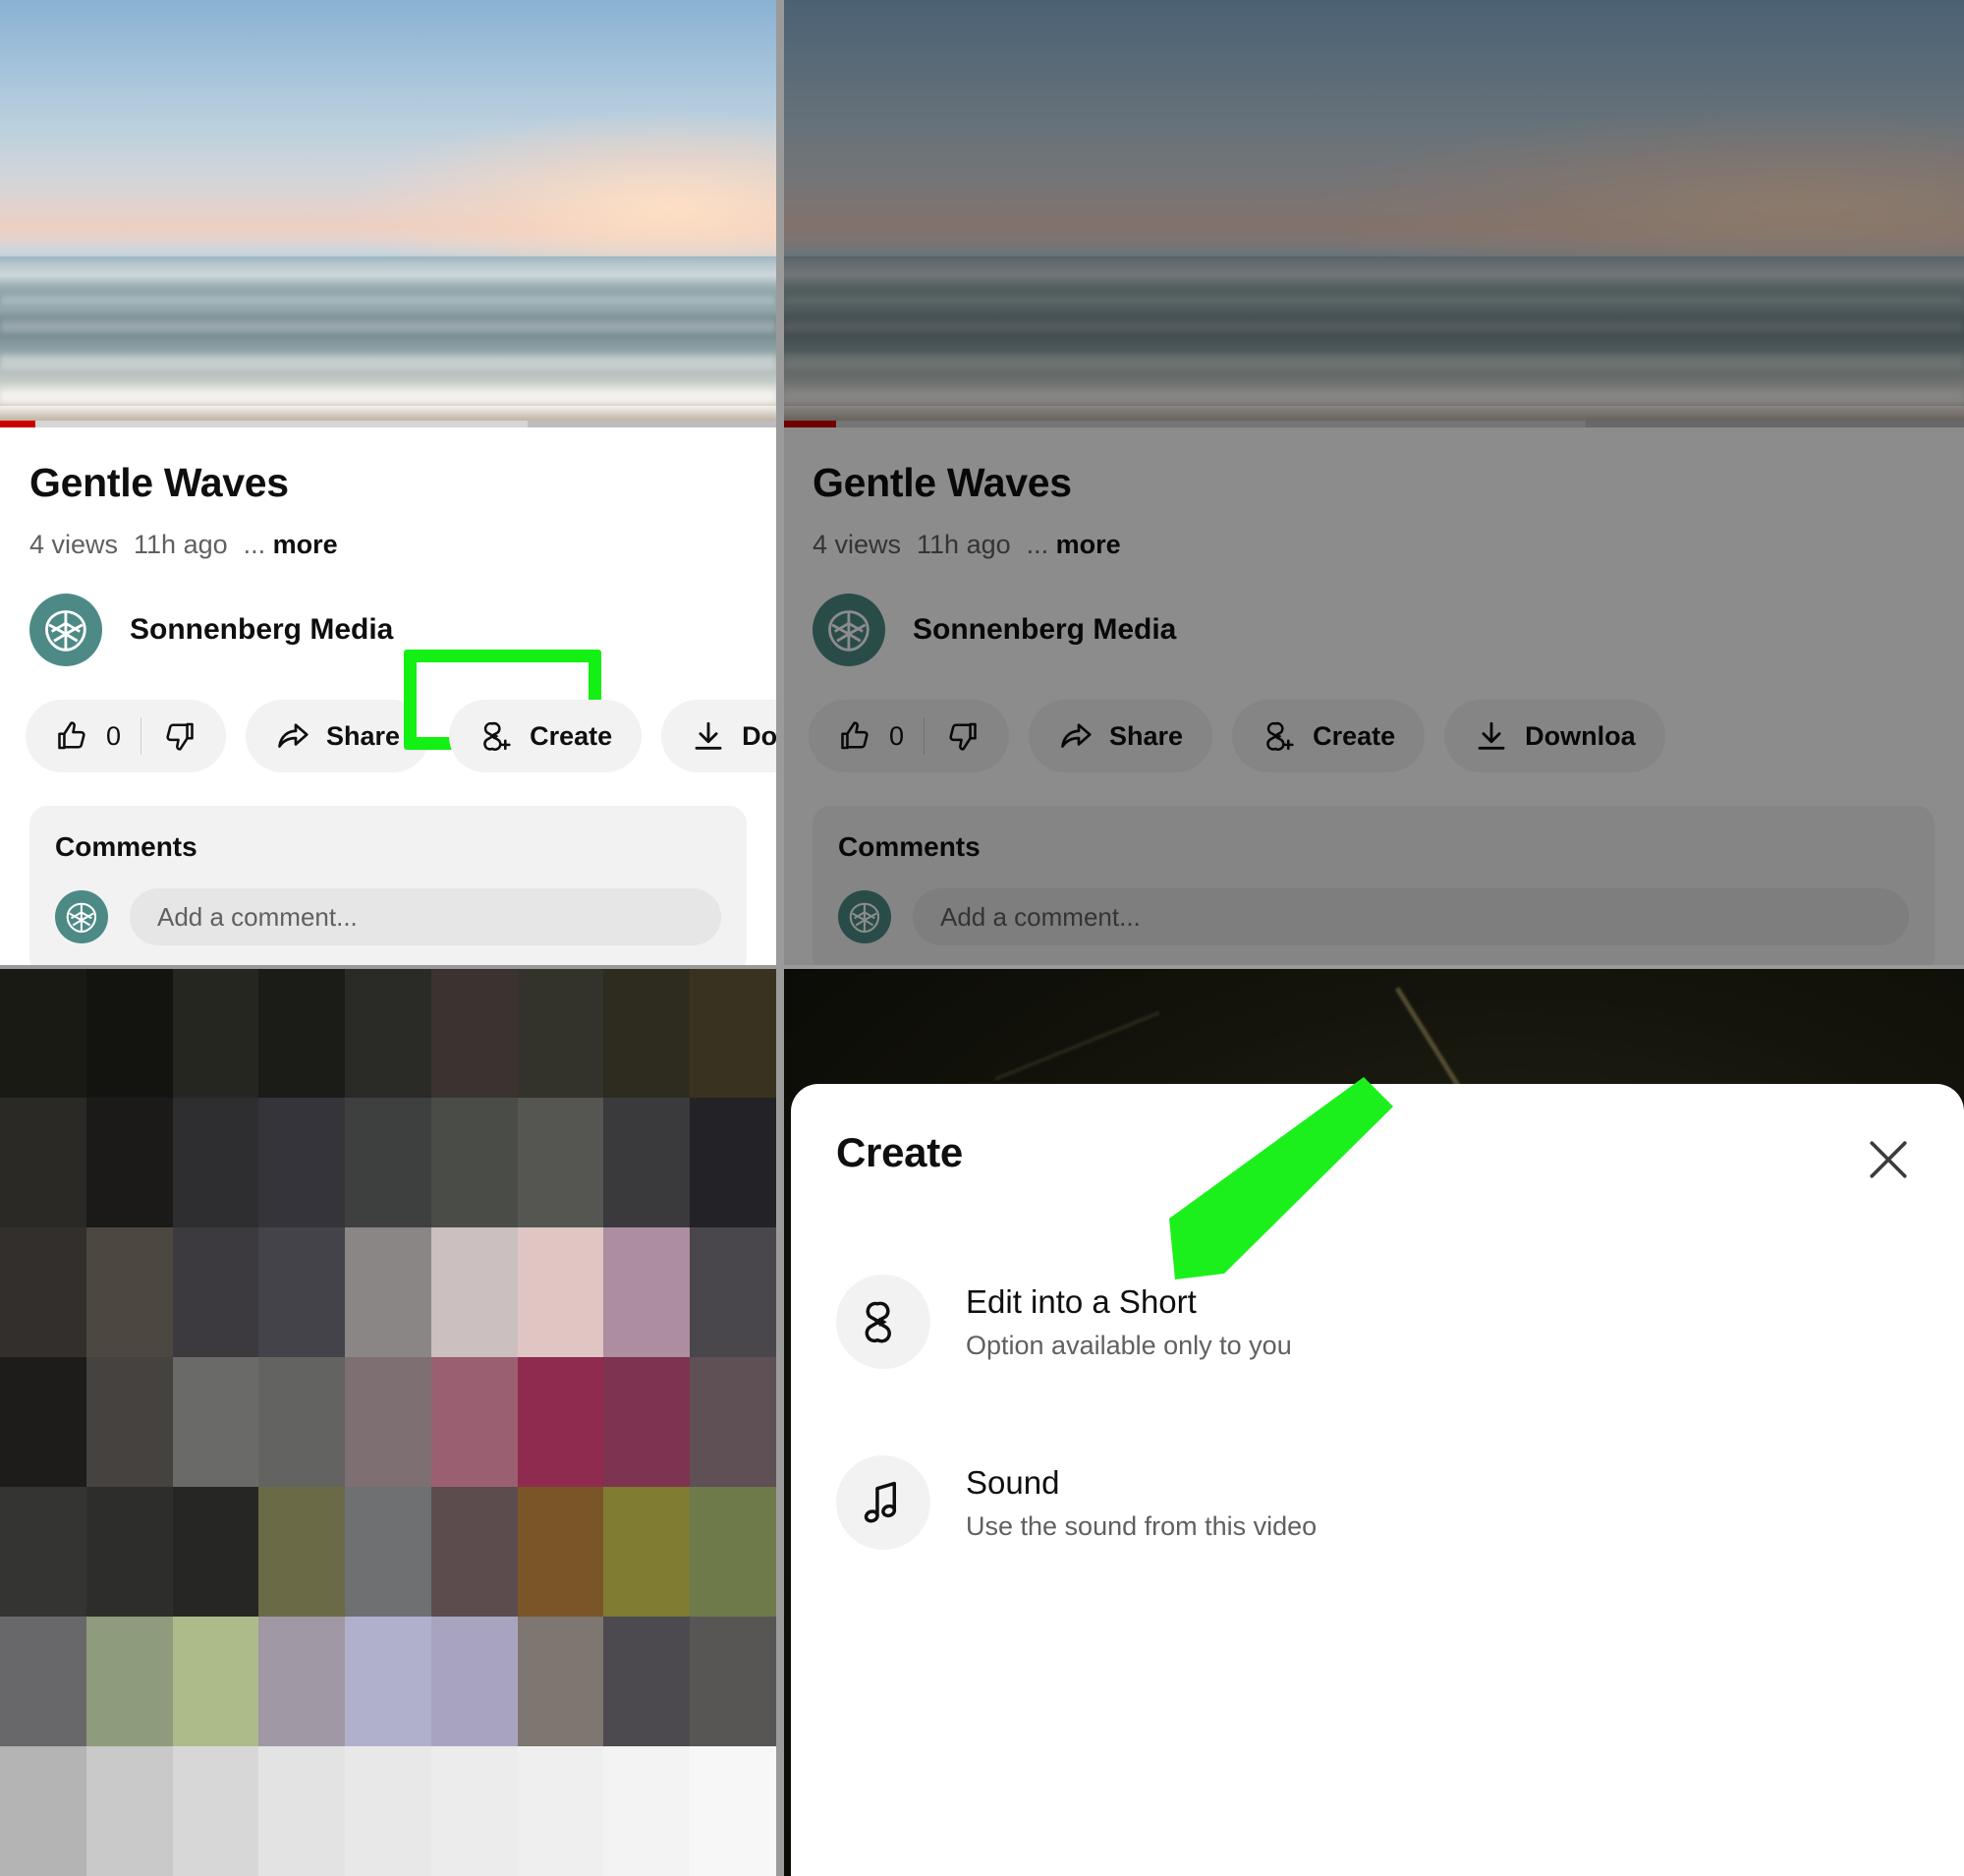 The height and width of the screenshot is (1876, 1964). What do you see at coordinates (881, 1502) in the screenshot?
I see `music-note-icon` at bounding box center [881, 1502].